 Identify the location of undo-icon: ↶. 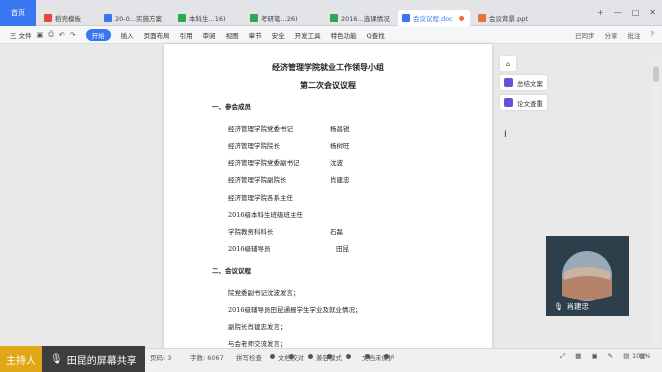
(62, 35).